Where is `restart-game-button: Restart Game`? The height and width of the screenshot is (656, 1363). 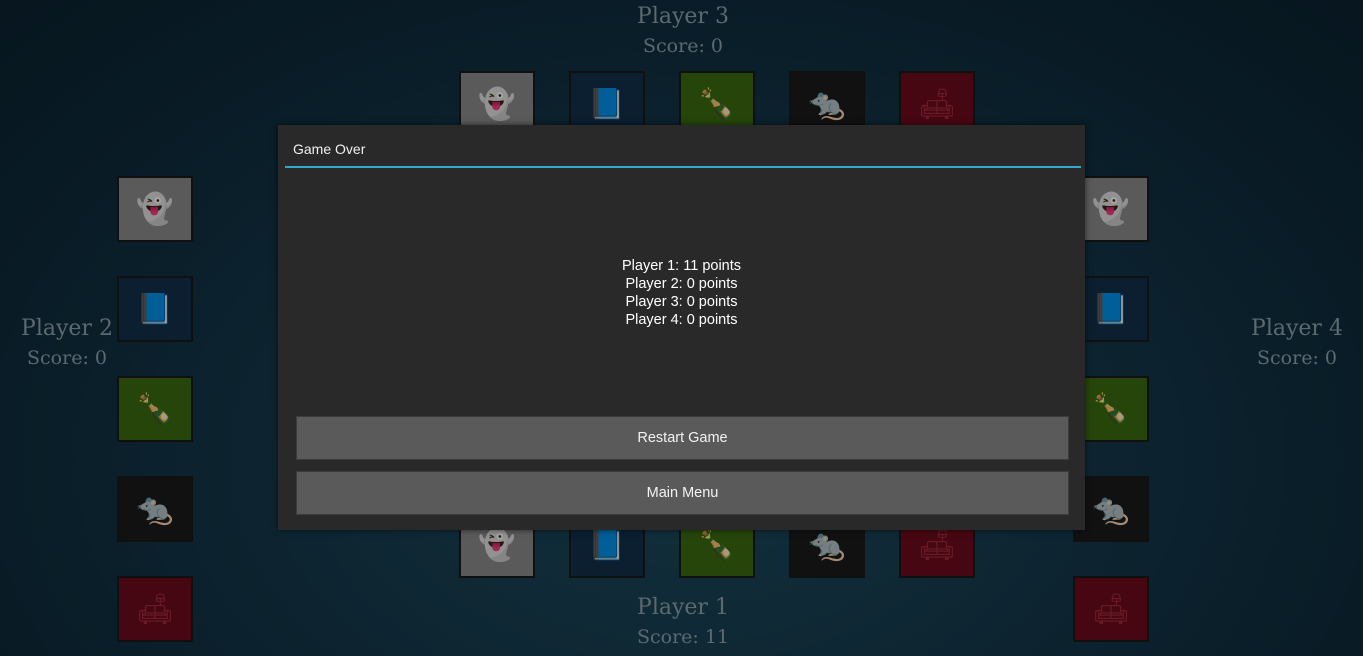
restart-game-button: Restart Game is located at coordinates (682, 438).